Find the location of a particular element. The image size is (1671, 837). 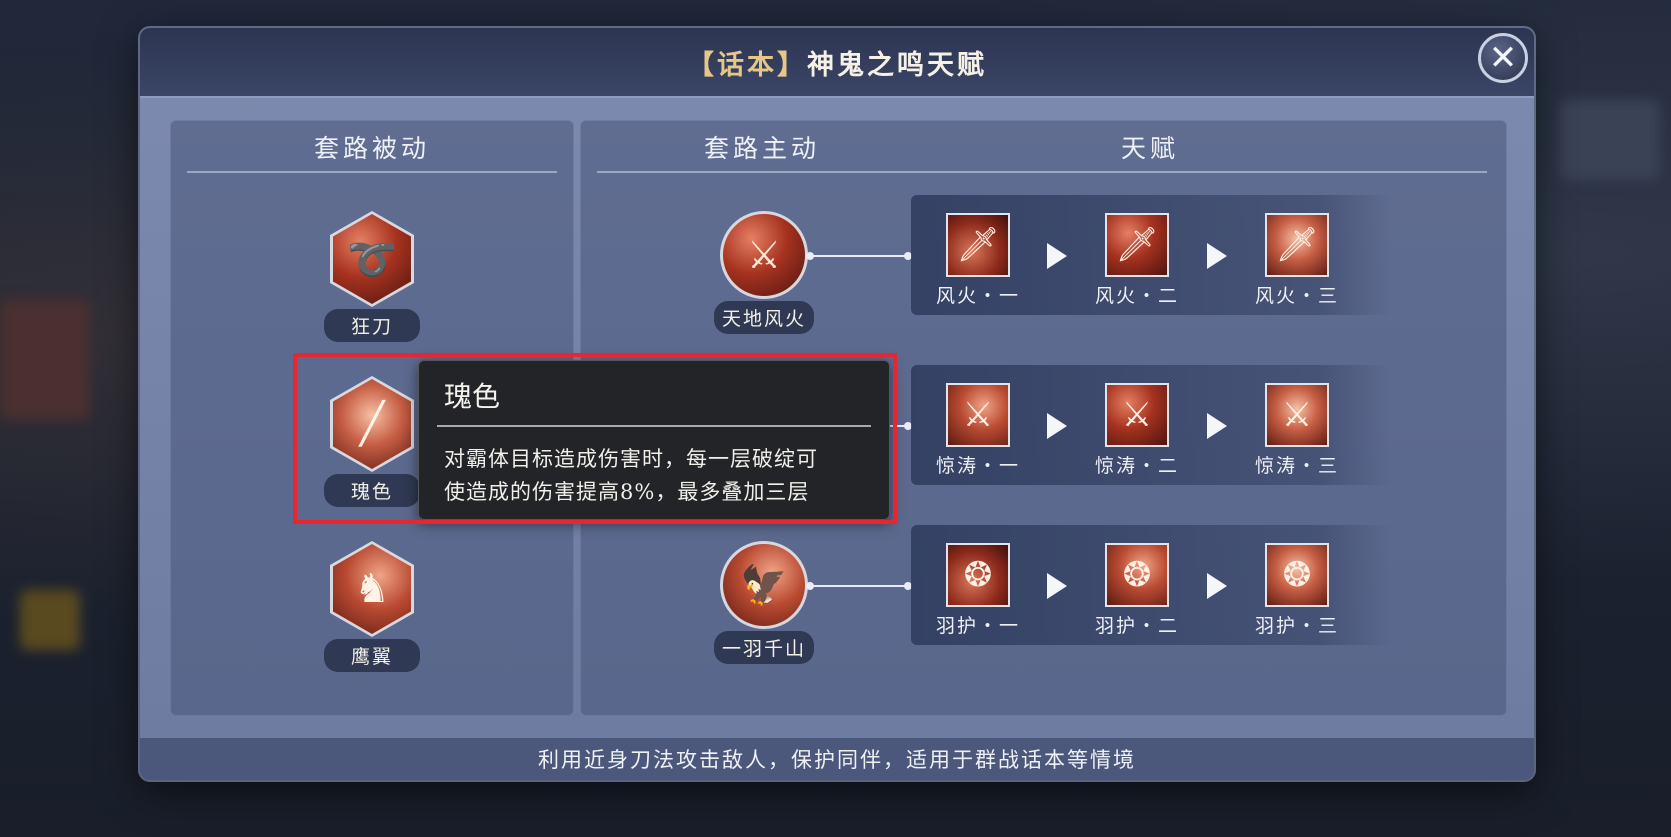

talent-row-fenghuo: 🗡 风火・一 🗡 风火・二 🗡 风火・三 is located at coordinates (1151, 255).